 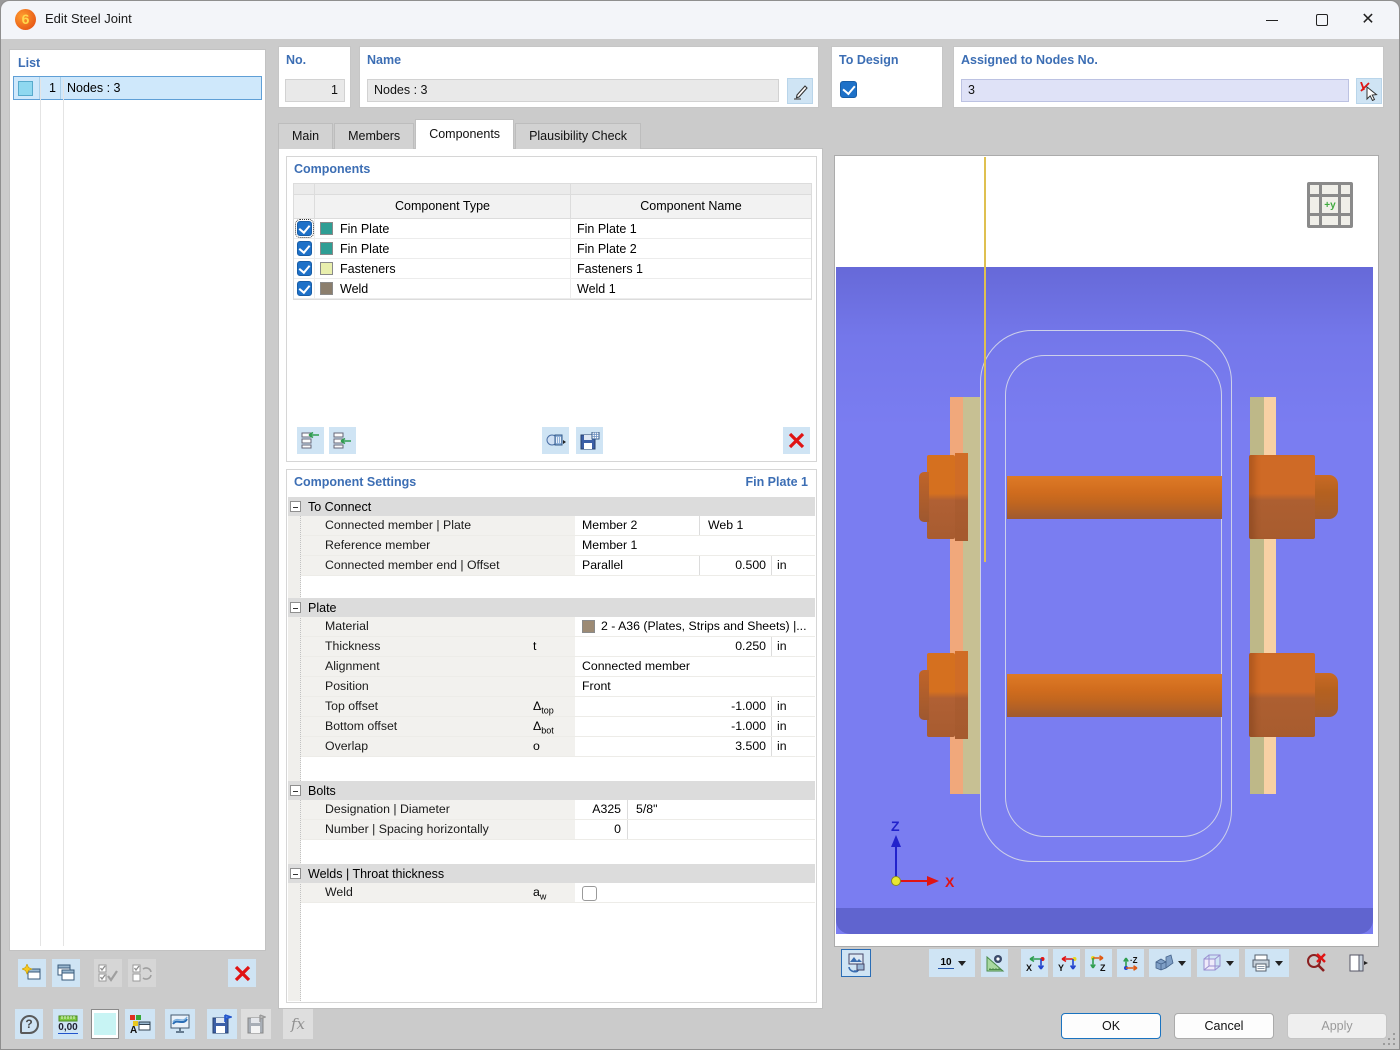 I want to click on select-nodes-button, so click(x=1369, y=91).